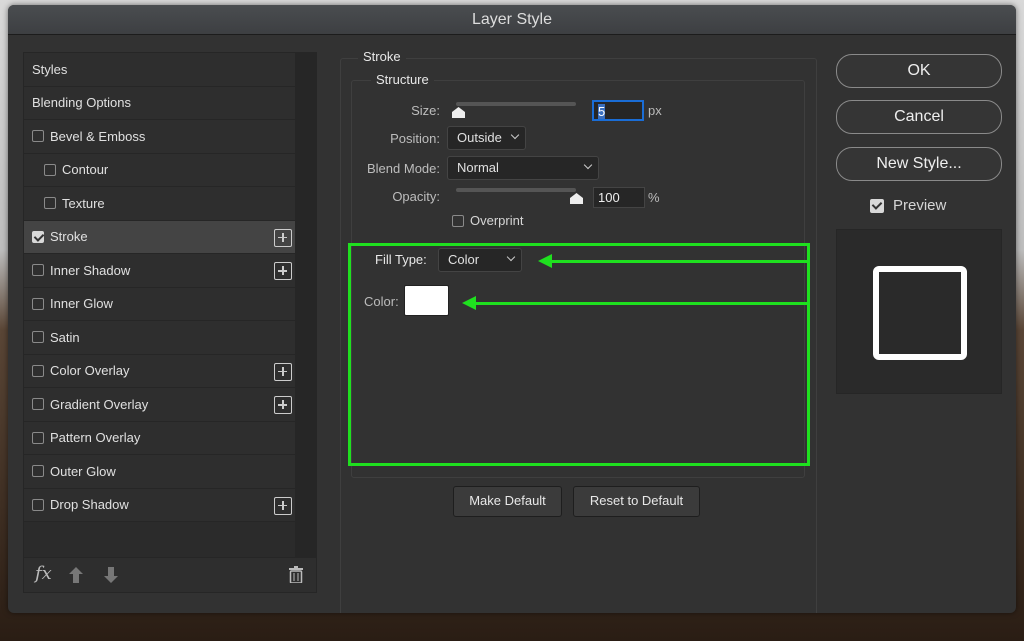 This screenshot has width=1024, height=641. Describe the element at coordinates (160, 304) in the screenshot. I see `sidebar-item-inner-glow: Inner Glow` at that location.